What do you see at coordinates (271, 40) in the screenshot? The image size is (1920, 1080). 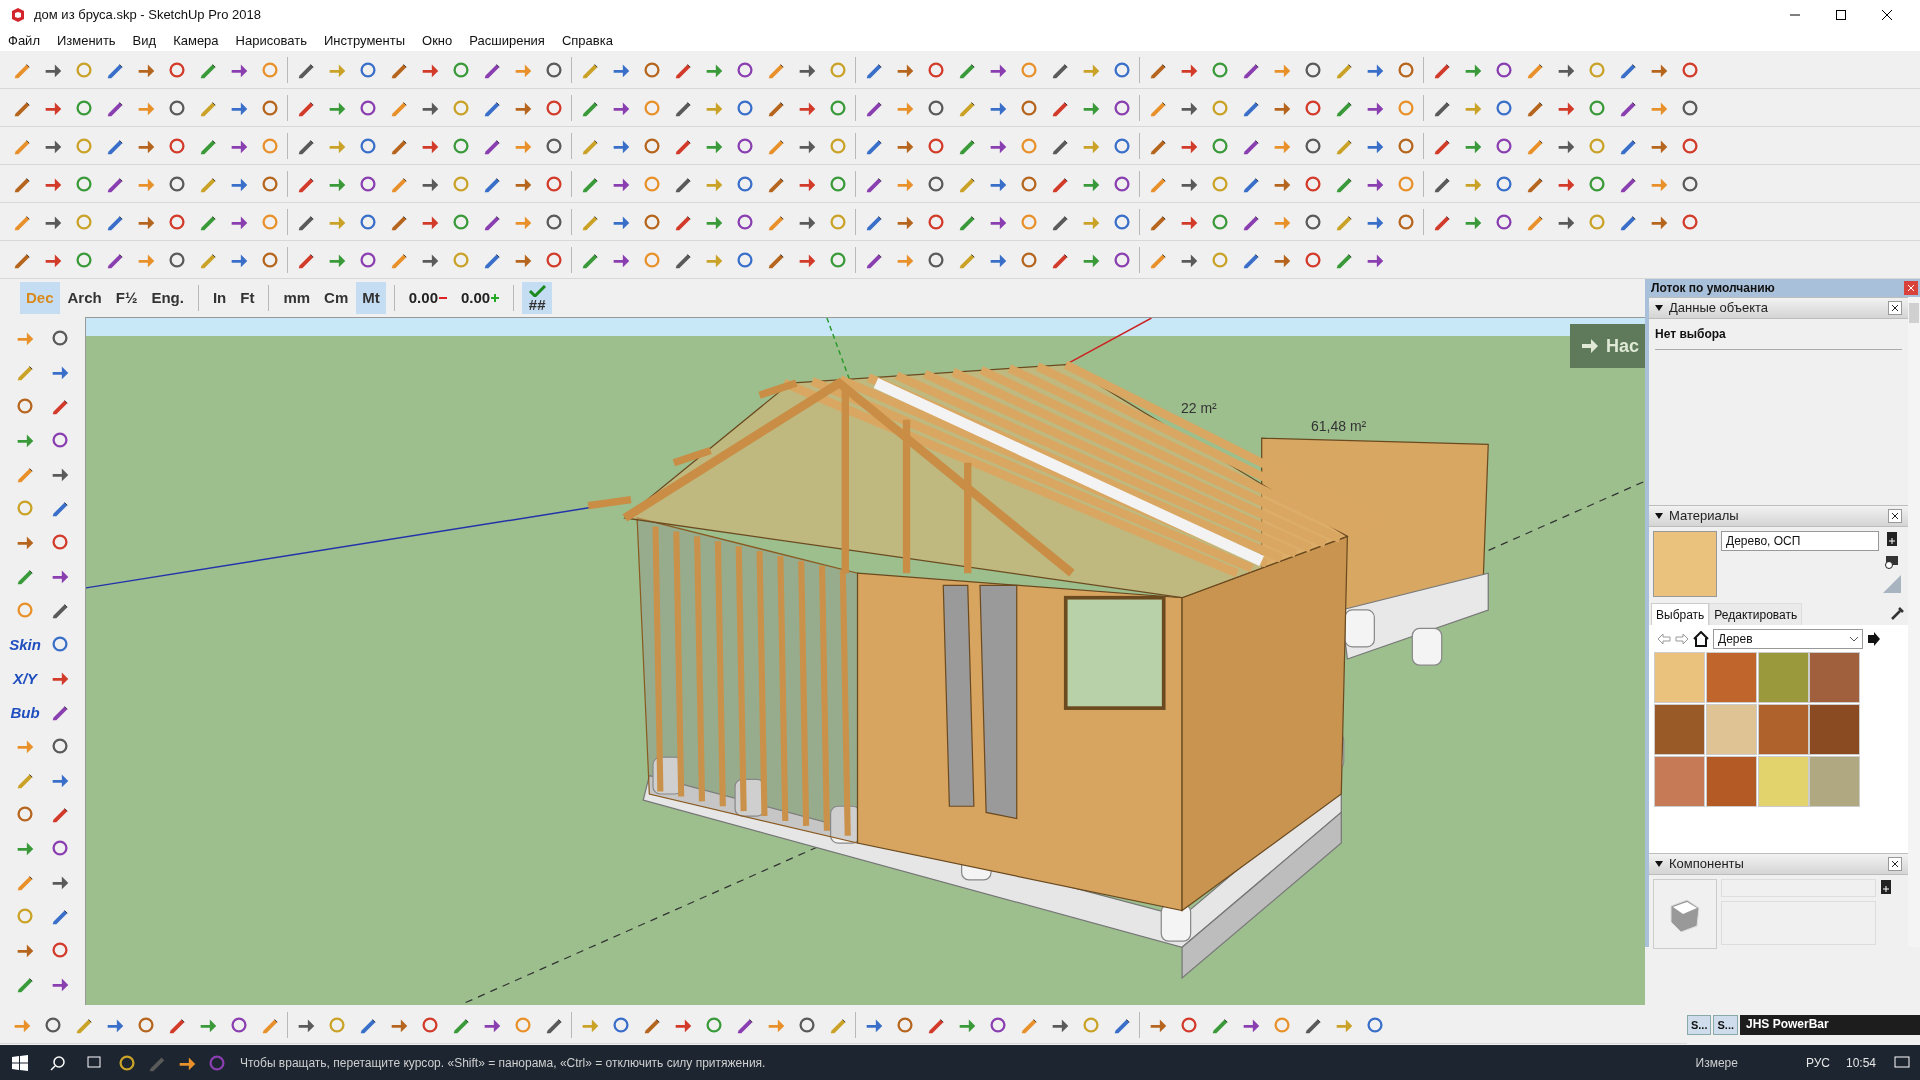 I see `menu-item: Нарисовать` at bounding box center [271, 40].